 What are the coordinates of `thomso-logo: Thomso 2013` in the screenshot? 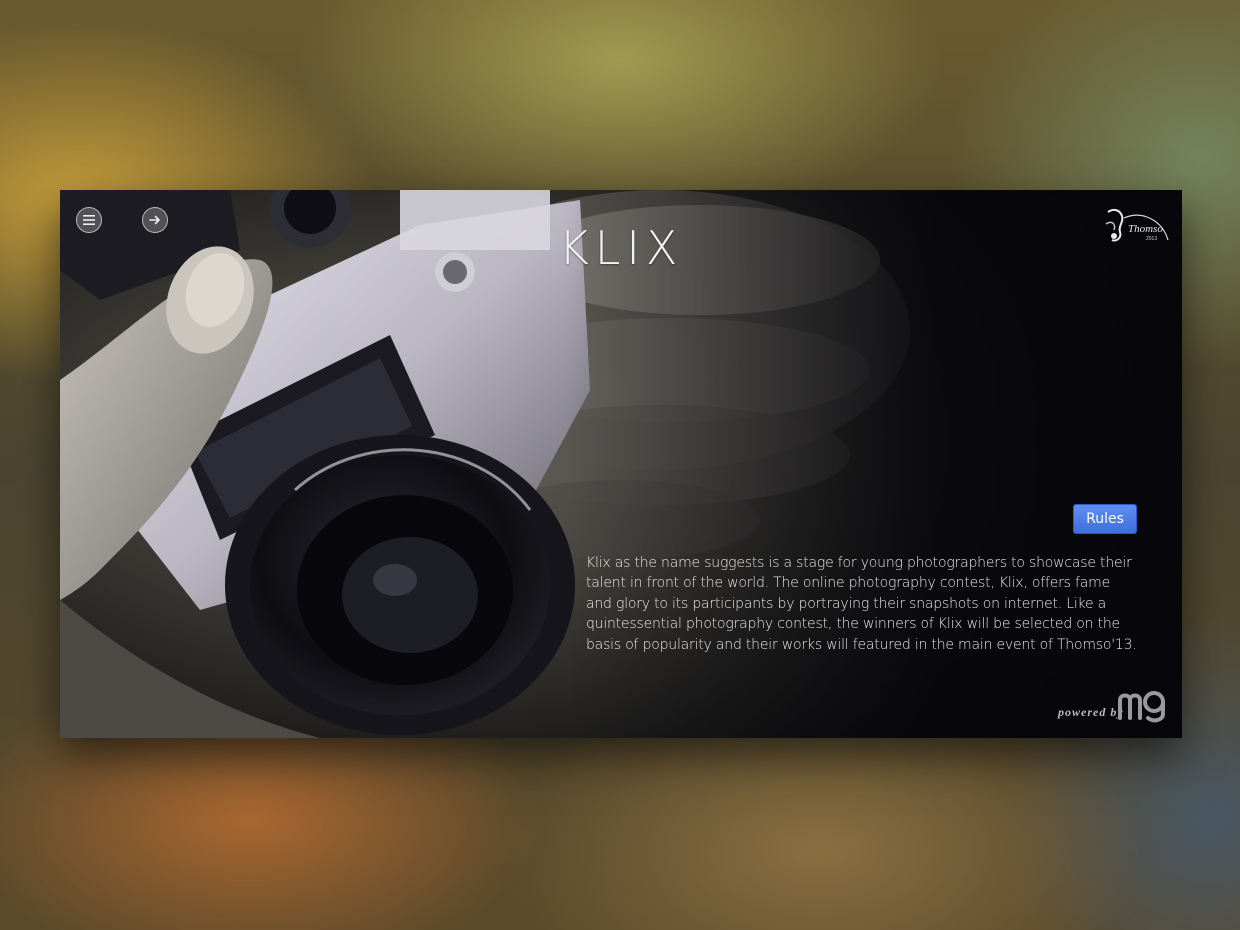 It's located at (1137, 228).